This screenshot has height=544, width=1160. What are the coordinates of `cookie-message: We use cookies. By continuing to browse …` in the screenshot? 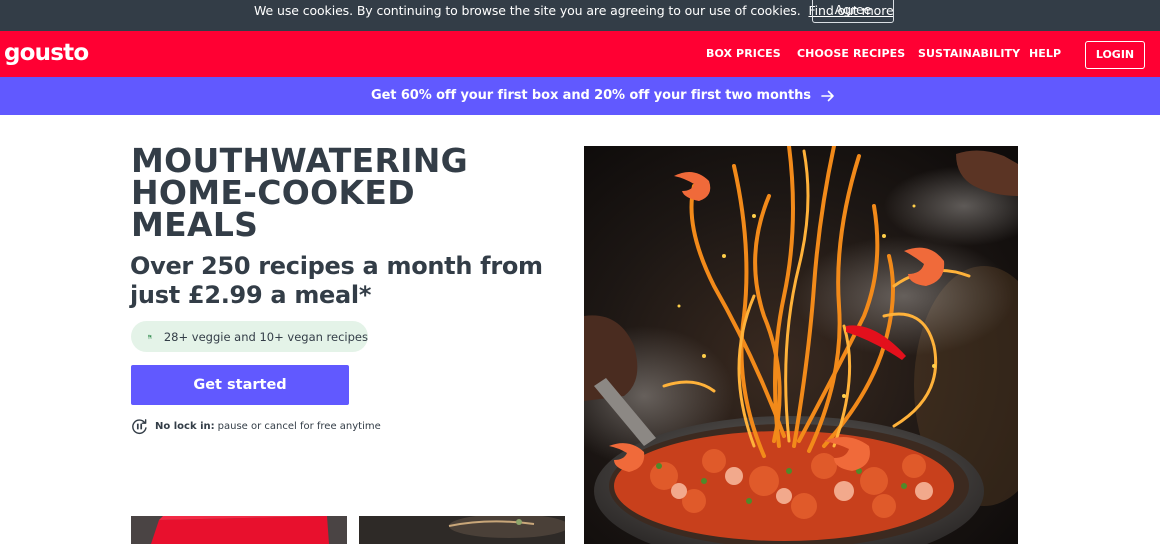 It's located at (574, 11).